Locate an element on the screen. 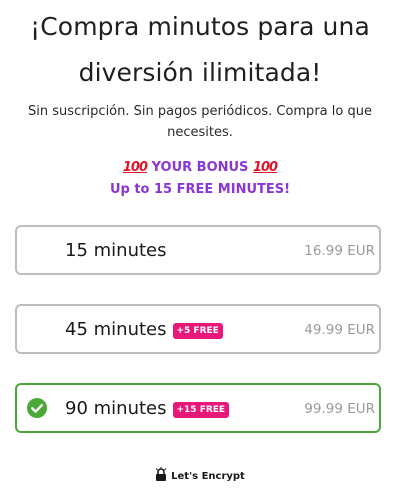  free-minutes-badge: +15 FREE is located at coordinates (201, 410).